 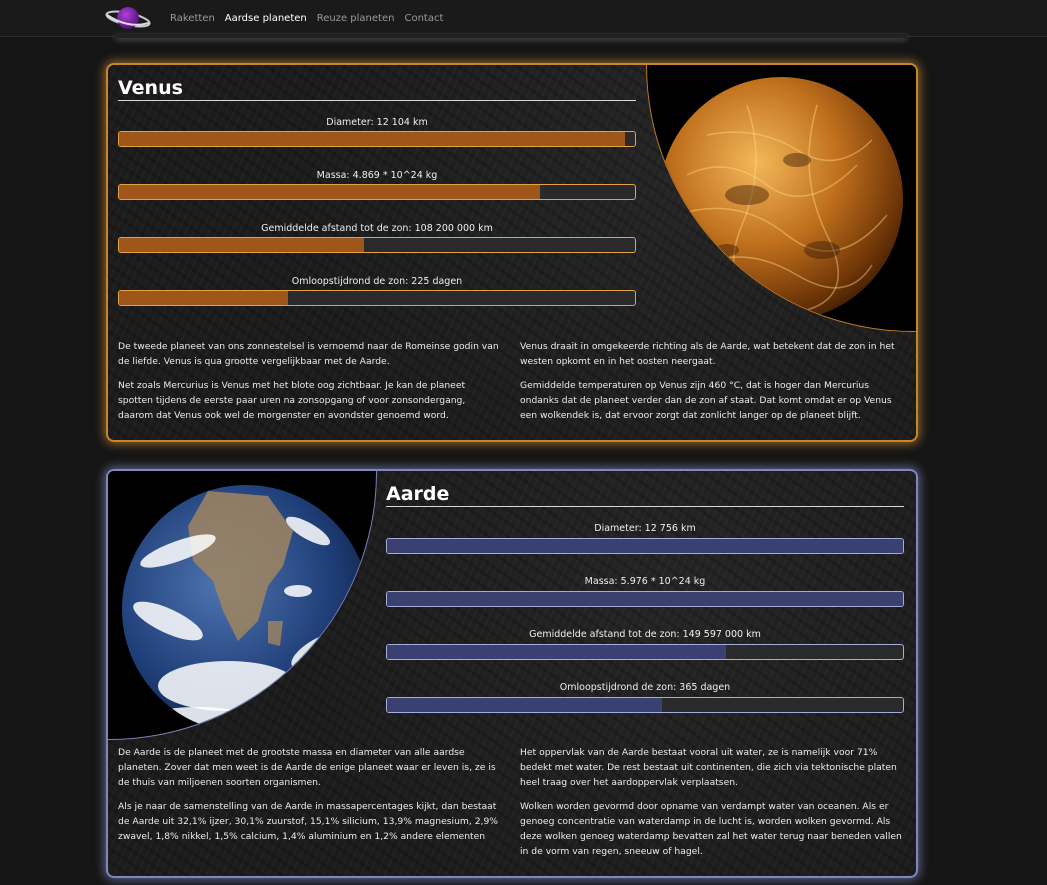 What do you see at coordinates (377, 89) in the screenshot?
I see `planet-title: Venus` at bounding box center [377, 89].